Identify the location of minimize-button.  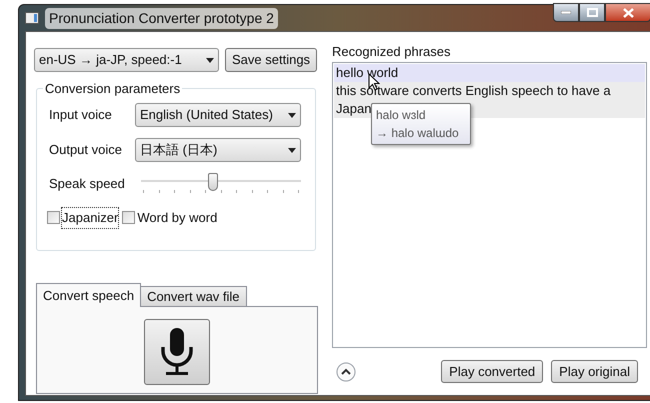
(566, 12).